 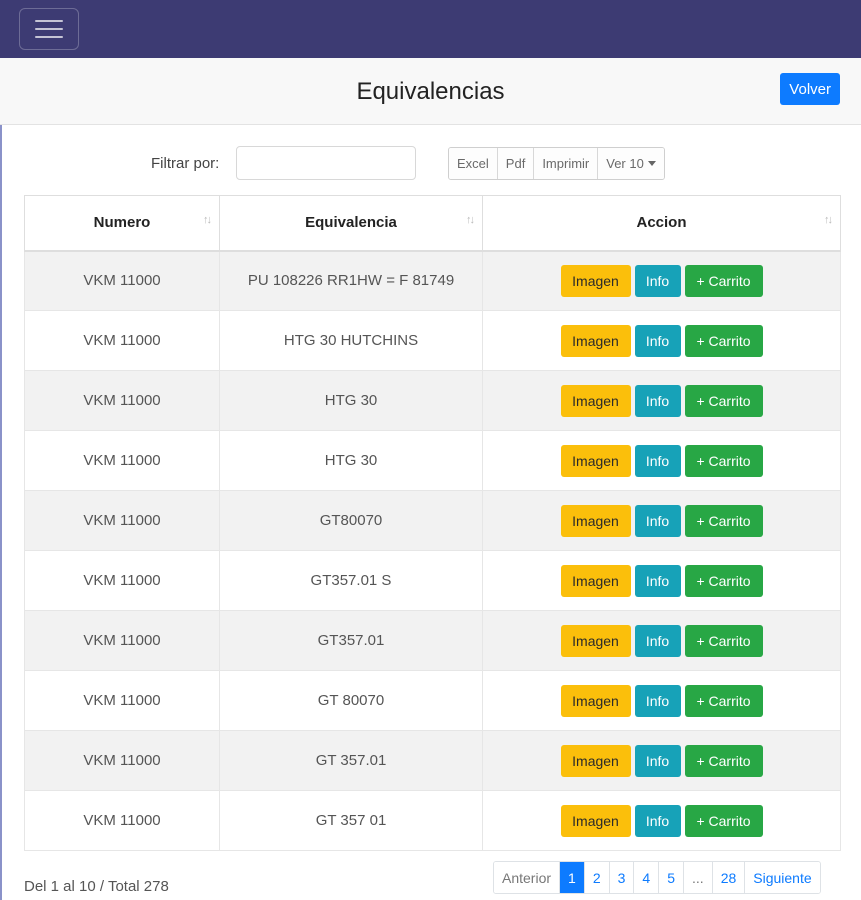 What do you see at coordinates (516, 163) in the screenshot?
I see `pdf-button: Pdf` at bounding box center [516, 163].